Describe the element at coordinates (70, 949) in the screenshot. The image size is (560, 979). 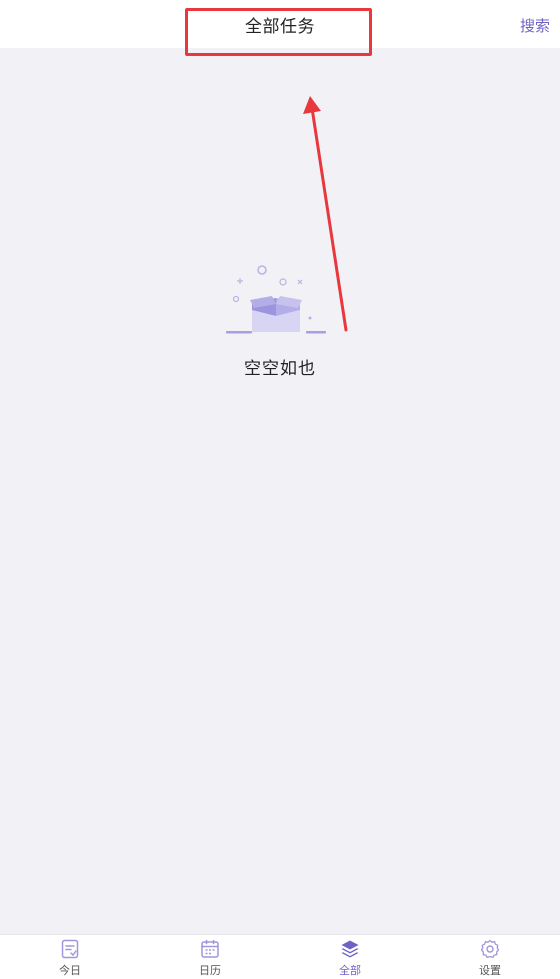
I see `today-list-icon` at that location.